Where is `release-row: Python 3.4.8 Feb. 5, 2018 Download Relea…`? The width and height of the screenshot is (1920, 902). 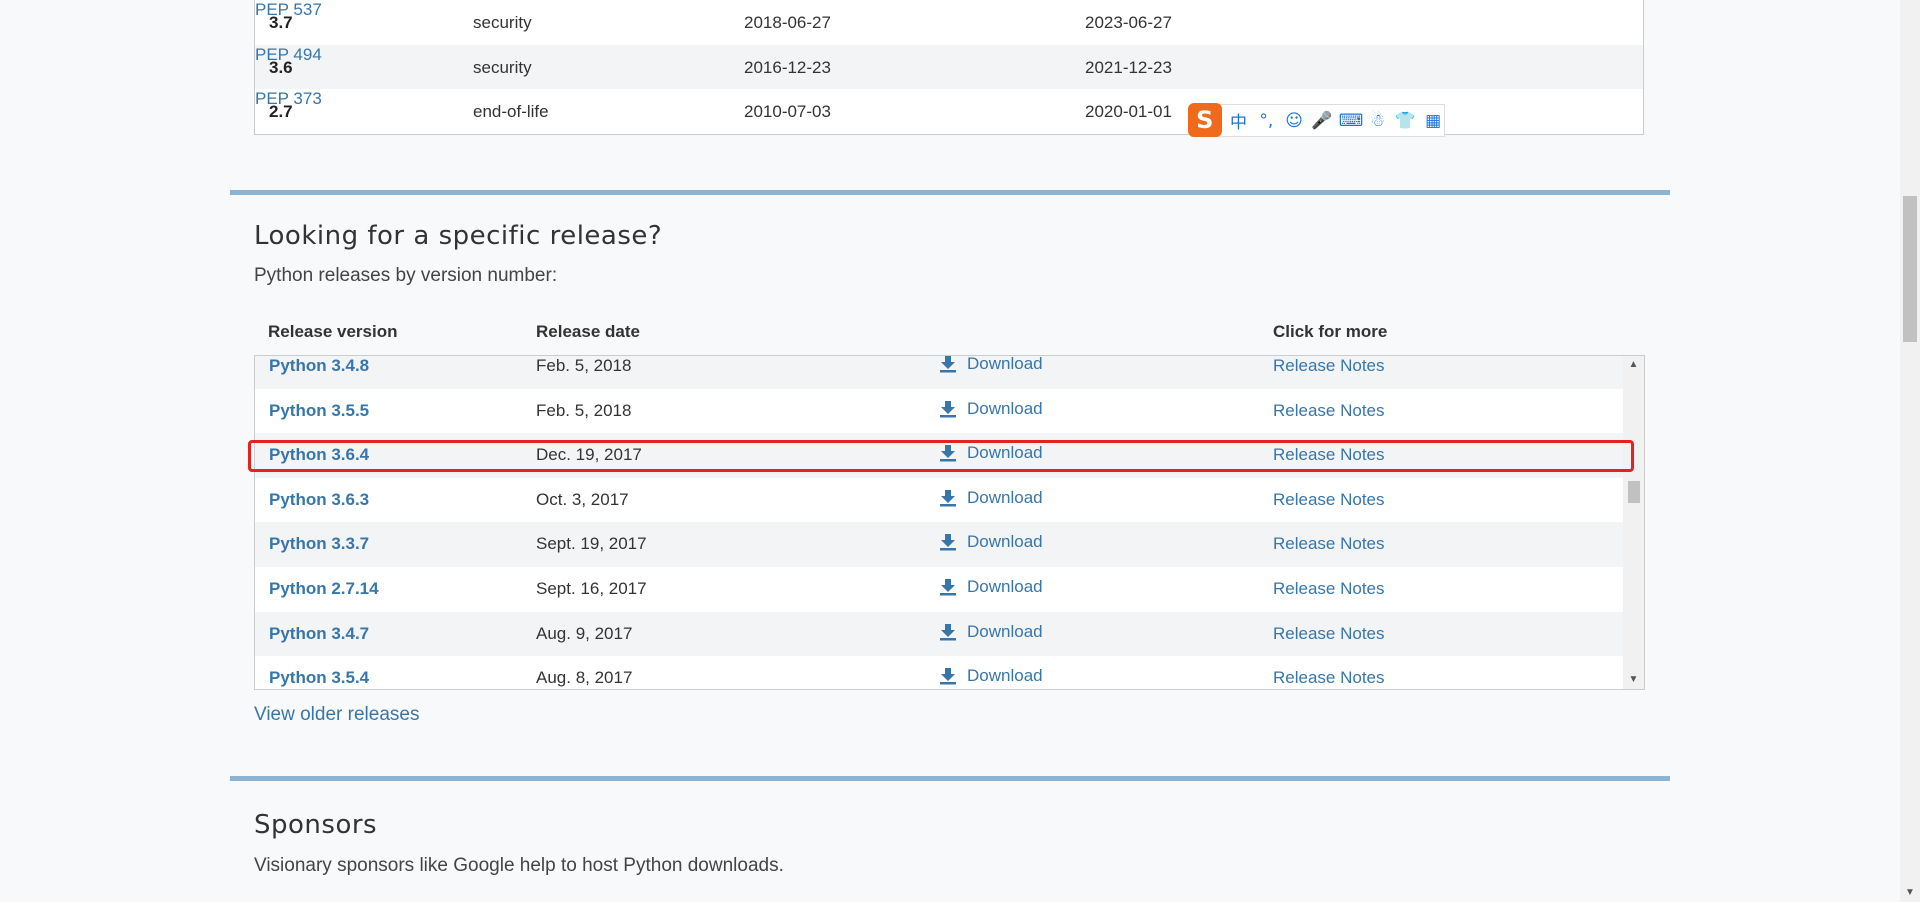 release-row: Python 3.4.8 Feb. 5, 2018 Download Relea… is located at coordinates (939, 372).